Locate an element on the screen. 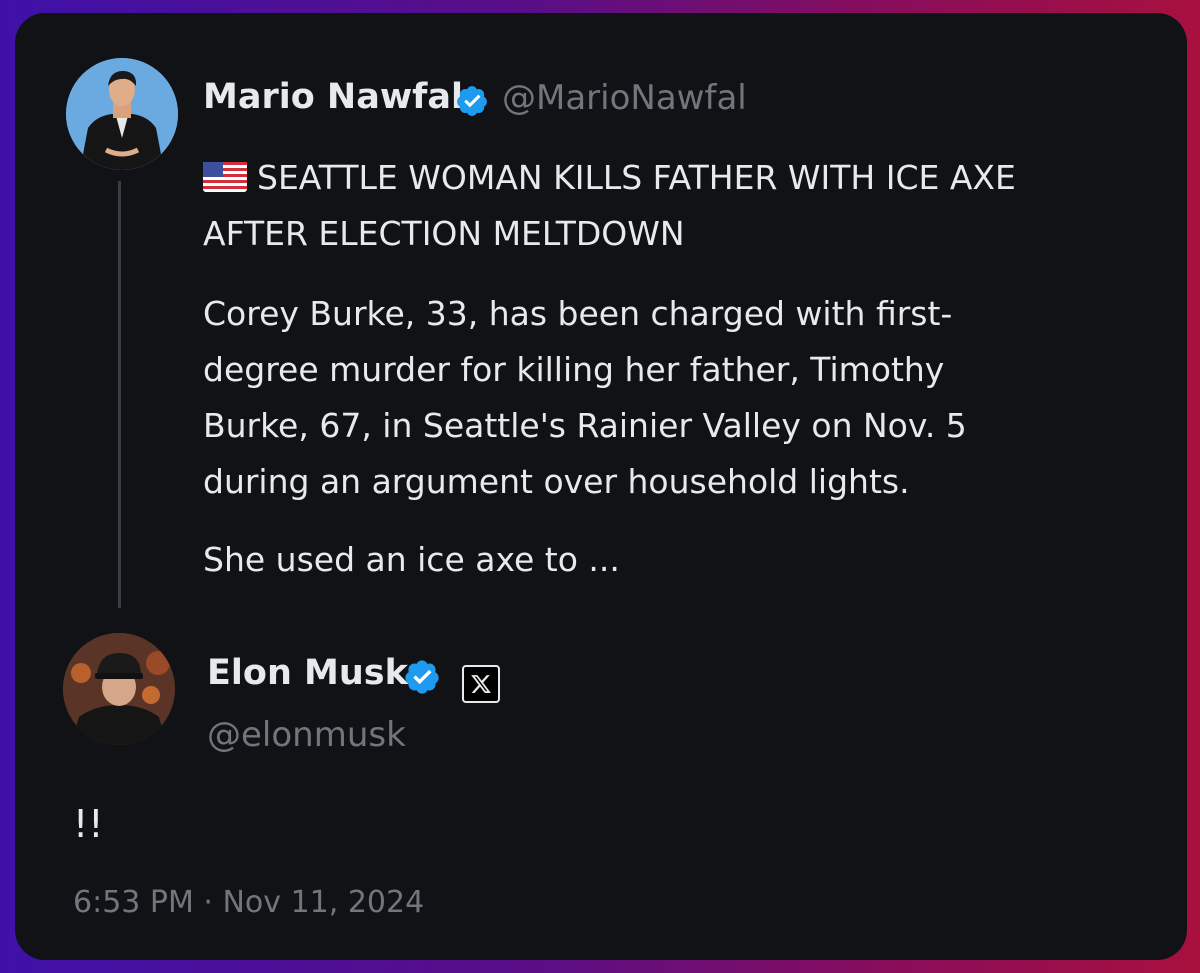 This screenshot has width=1200, height=973. mario-author-name: Mario Nawfal is located at coordinates (333, 97).